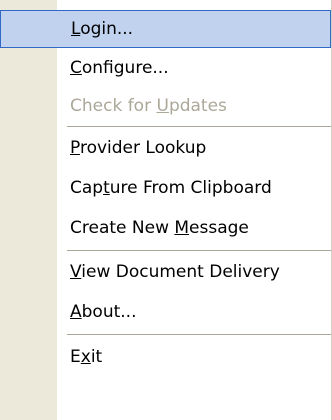 The height and width of the screenshot is (420, 332). I want to click on menu-item-check-for-updates-label: Check for Updates, so click(148, 106).